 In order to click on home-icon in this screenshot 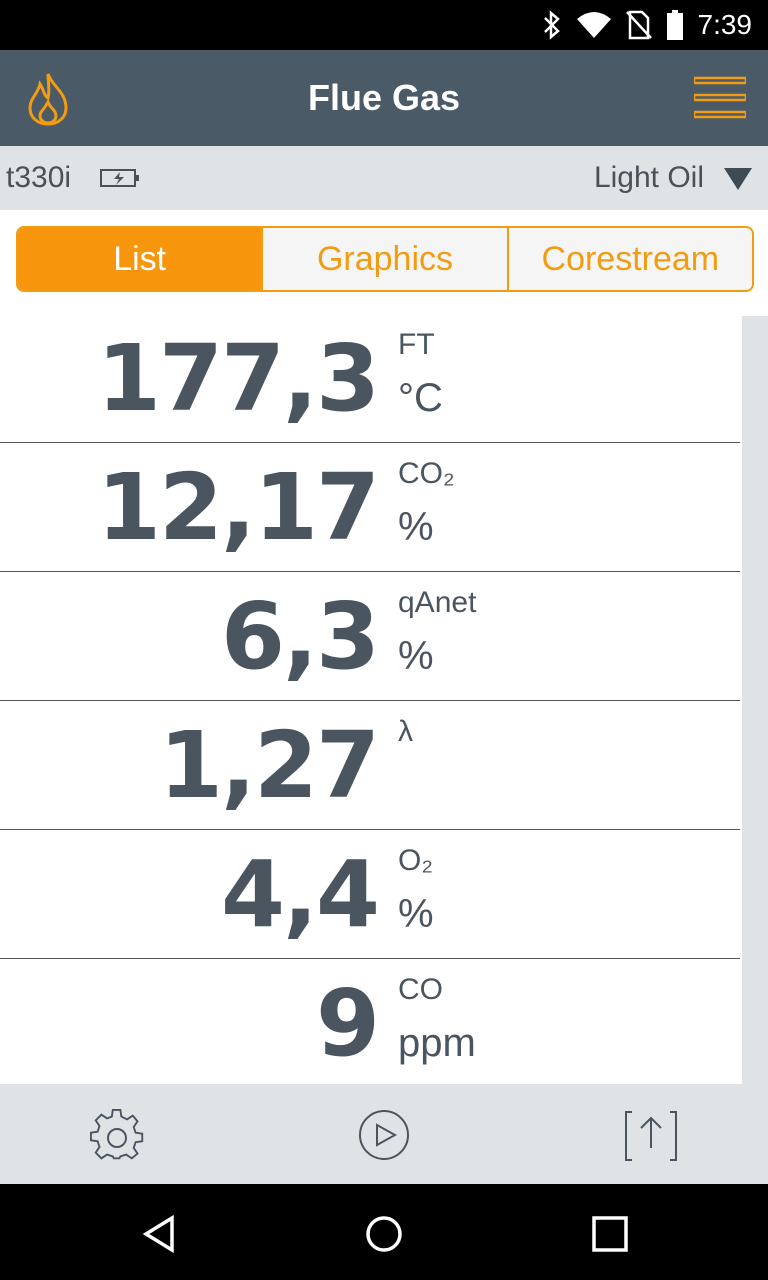, I will do `click(384, 1234)`.